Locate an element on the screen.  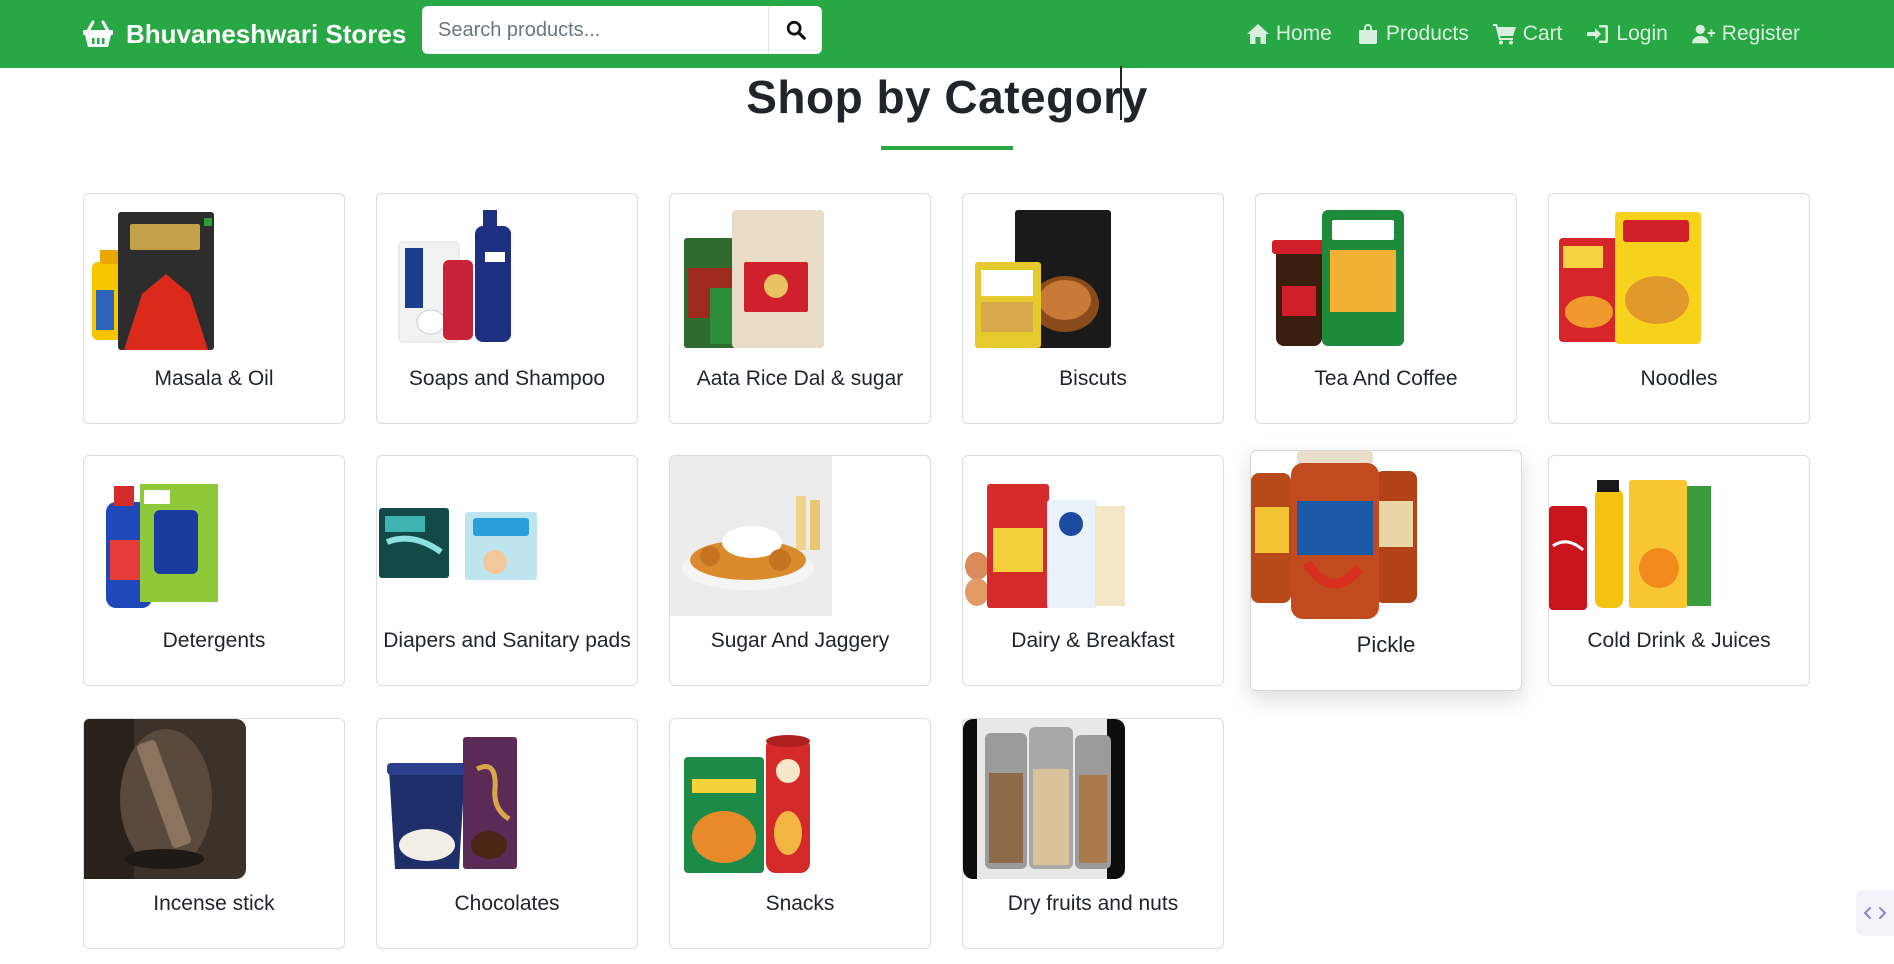
nav-products-label: Products is located at coordinates (1427, 33).